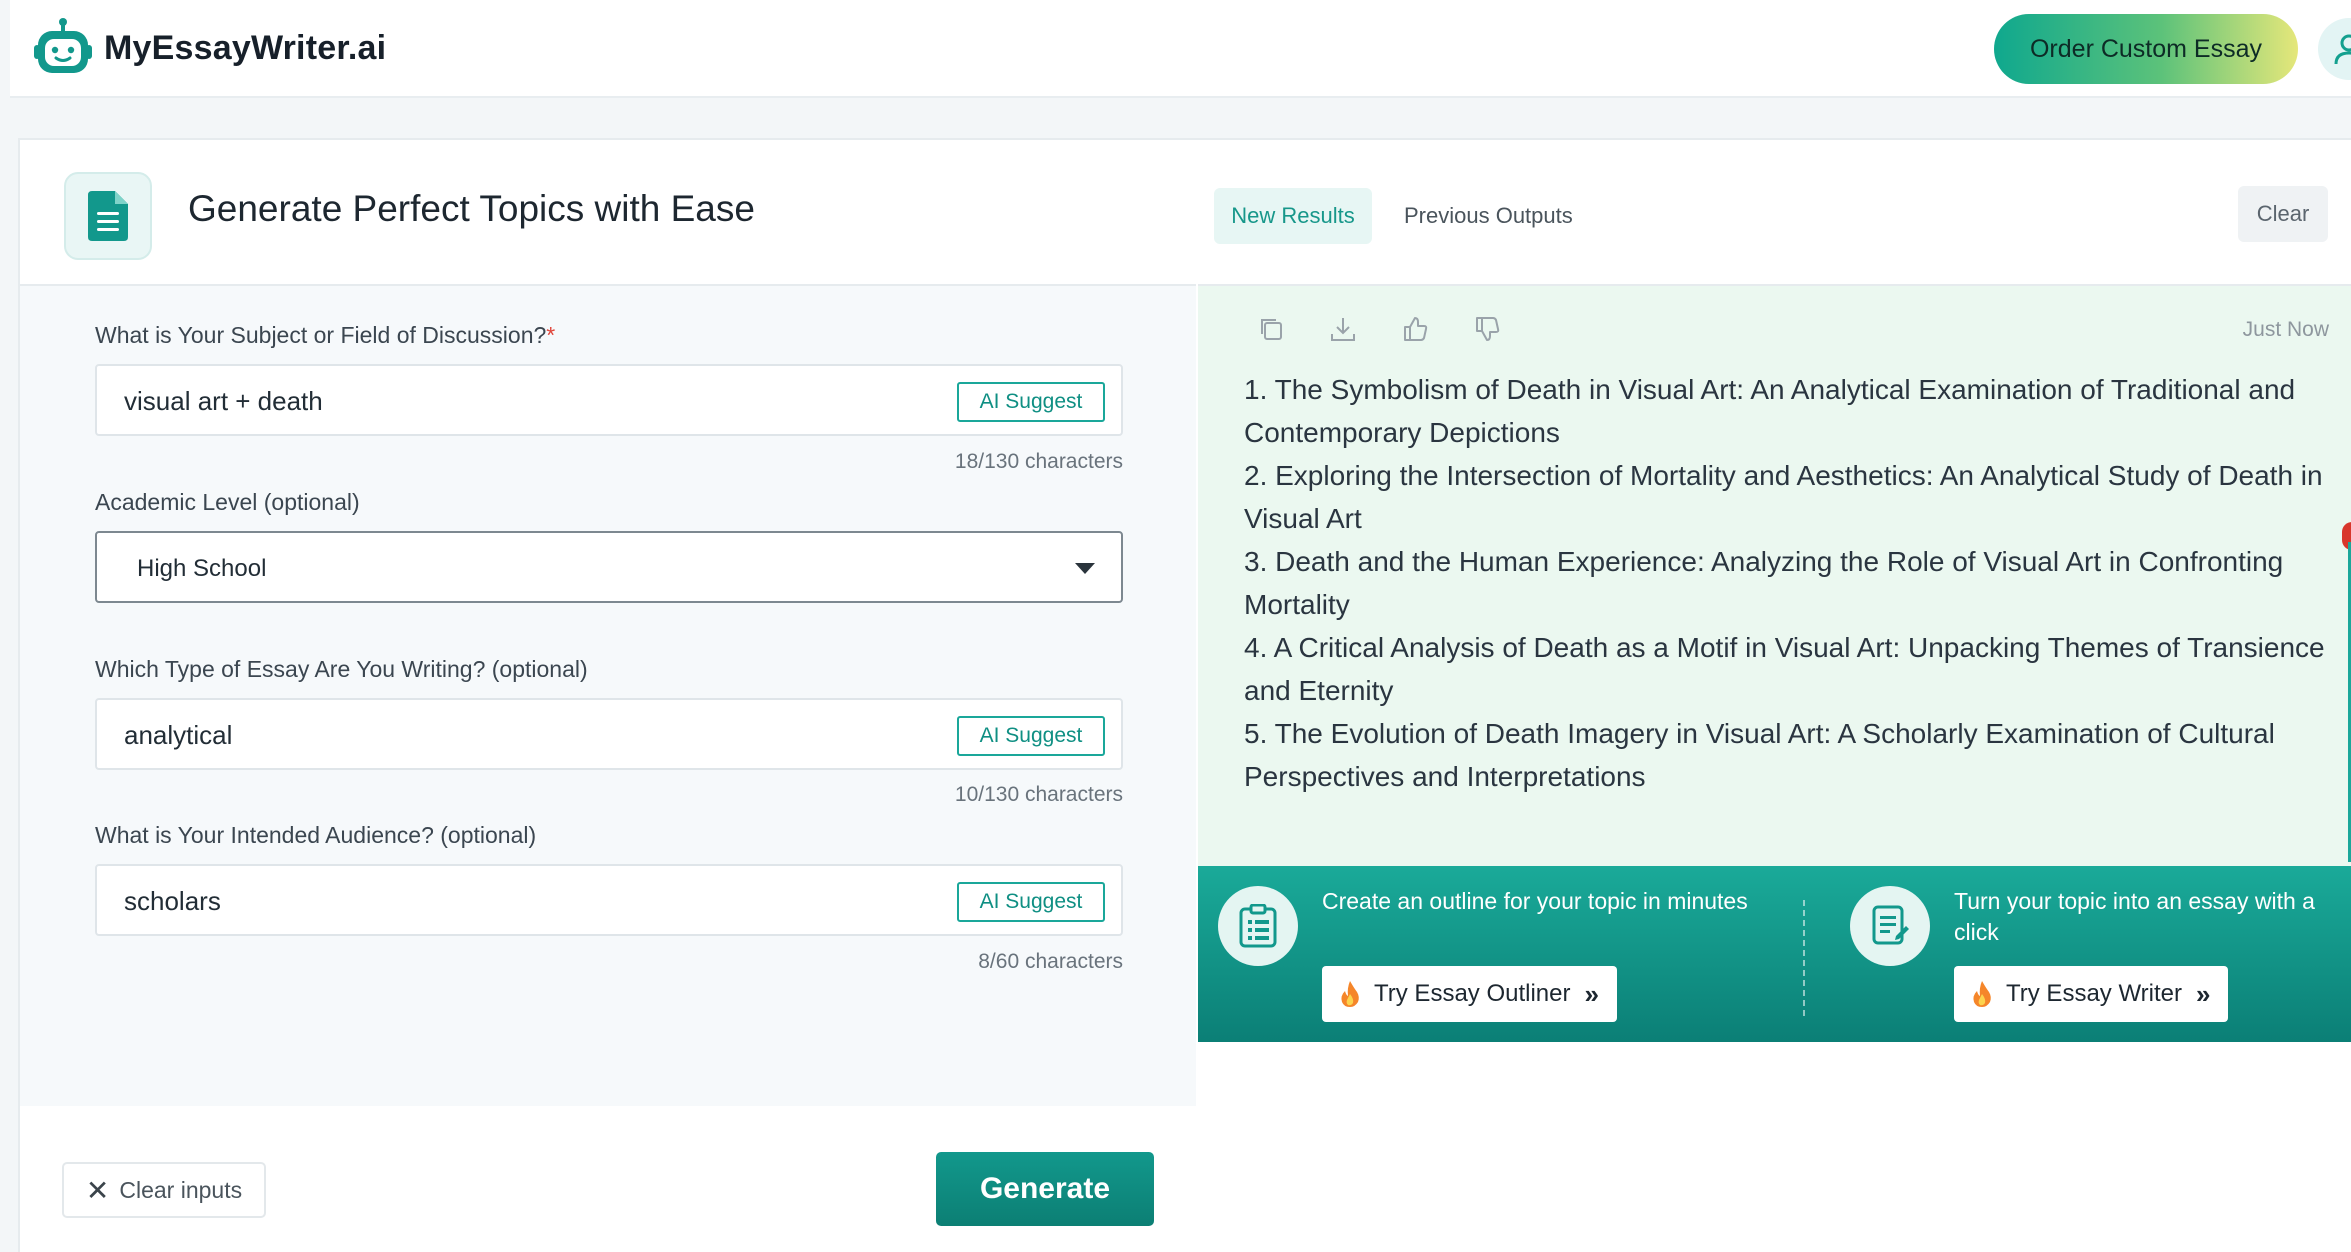  I want to click on essay-type-char-counter: 10/130 characters, so click(1038, 794).